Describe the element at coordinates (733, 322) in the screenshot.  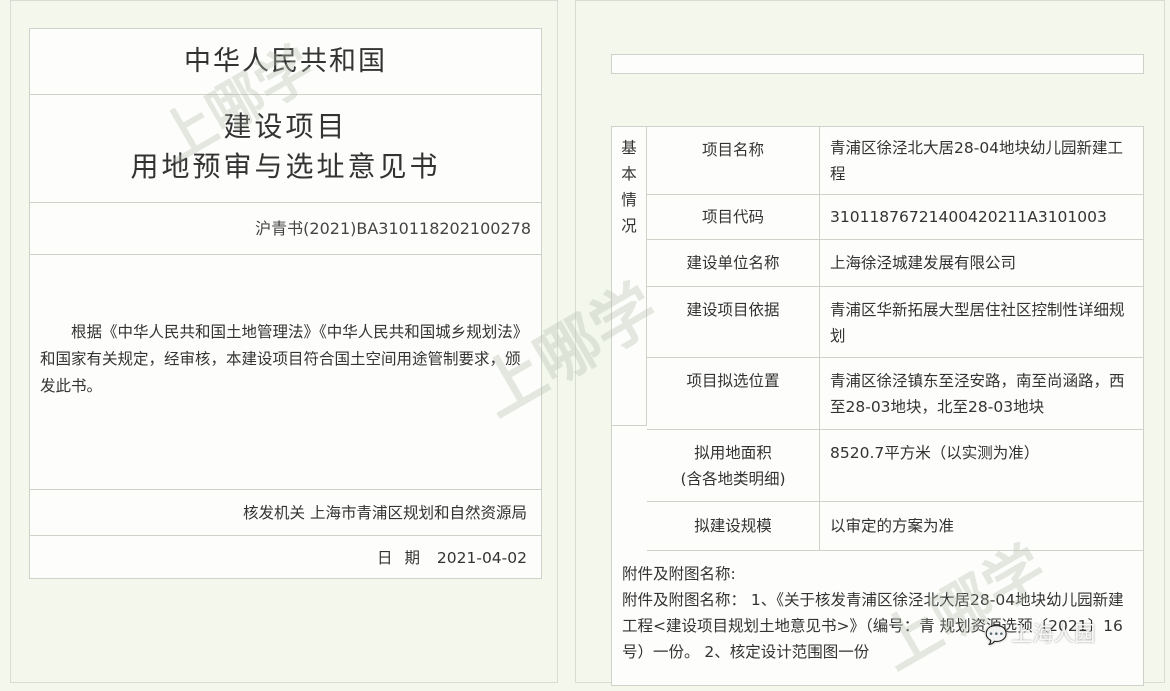
I see `label-basis: 建设项目依据` at that location.